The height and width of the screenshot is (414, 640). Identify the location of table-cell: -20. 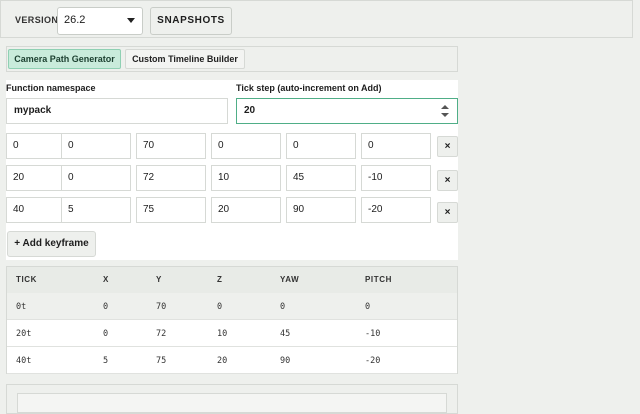
(373, 361).